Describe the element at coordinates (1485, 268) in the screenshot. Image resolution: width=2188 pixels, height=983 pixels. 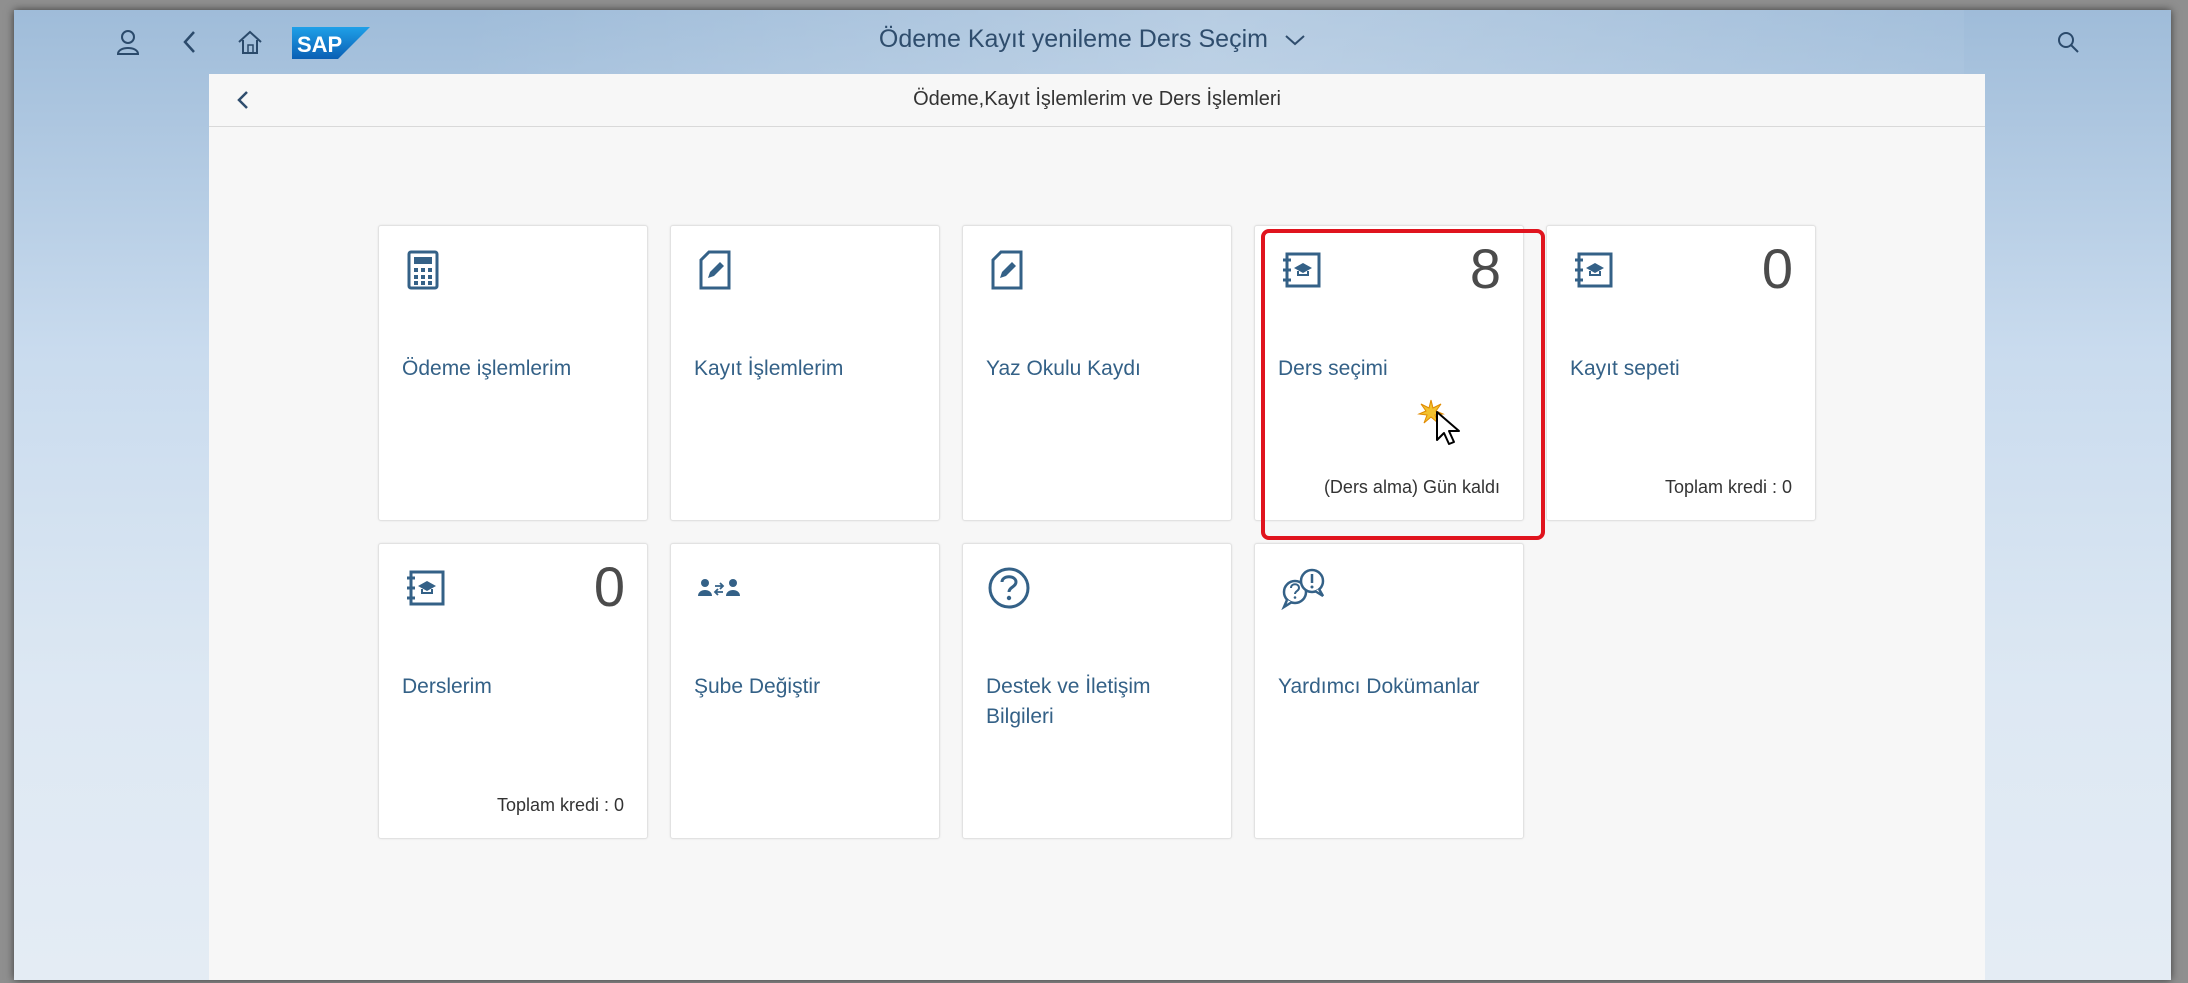
I see `tile-count: 8` at that location.